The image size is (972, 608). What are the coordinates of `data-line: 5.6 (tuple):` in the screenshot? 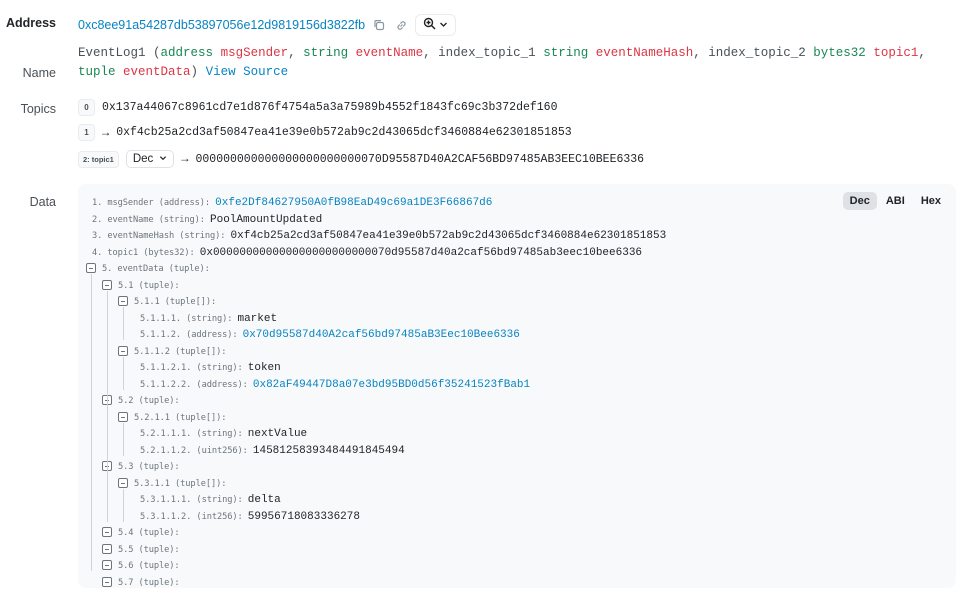 It's located at (141, 565).